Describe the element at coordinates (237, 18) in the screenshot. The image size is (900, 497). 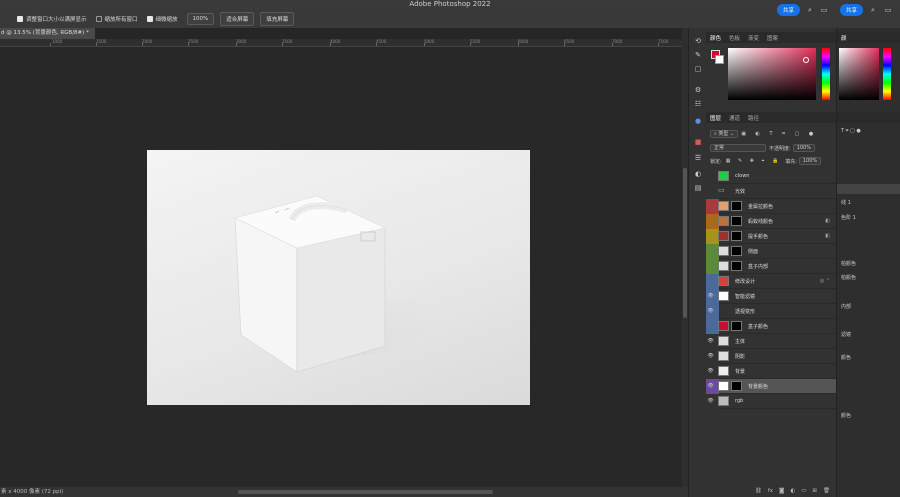
I see `fit-screen-button: 适合屏幕` at that location.